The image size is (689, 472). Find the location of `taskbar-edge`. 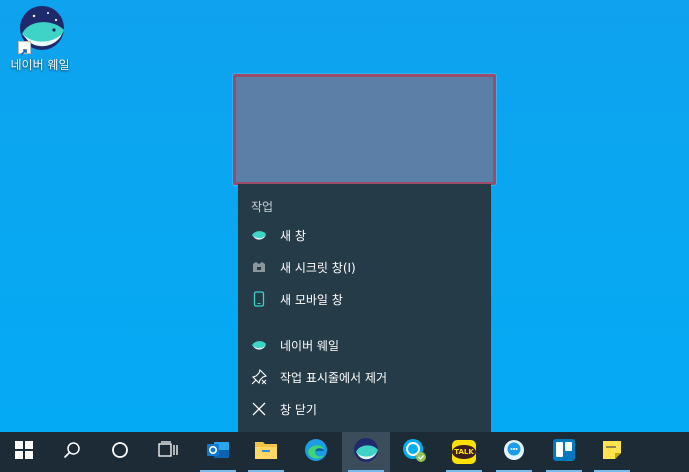

taskbar-edge is located at coordinates (316, 452).